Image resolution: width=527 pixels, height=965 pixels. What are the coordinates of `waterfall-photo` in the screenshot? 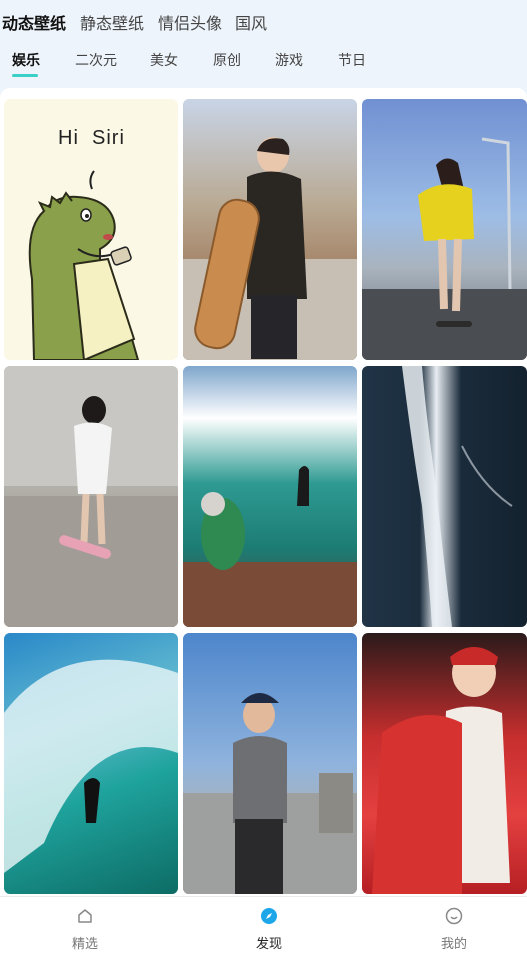 It's located at (457, 496).